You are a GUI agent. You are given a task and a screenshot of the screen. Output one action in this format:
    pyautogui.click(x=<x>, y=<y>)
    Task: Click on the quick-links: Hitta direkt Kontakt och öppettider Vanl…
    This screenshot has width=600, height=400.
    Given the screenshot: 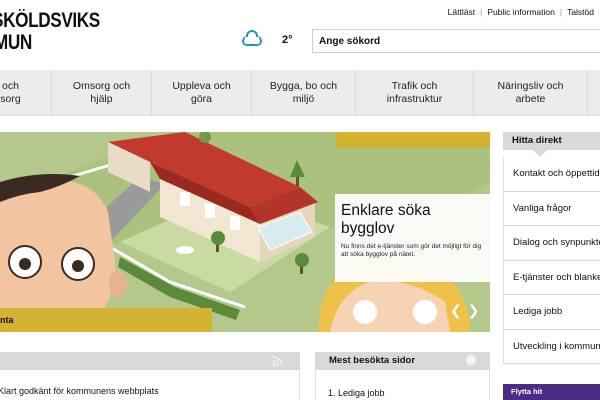 What is the action you would take?
    pyautogui.click(x=551, y=266)
    